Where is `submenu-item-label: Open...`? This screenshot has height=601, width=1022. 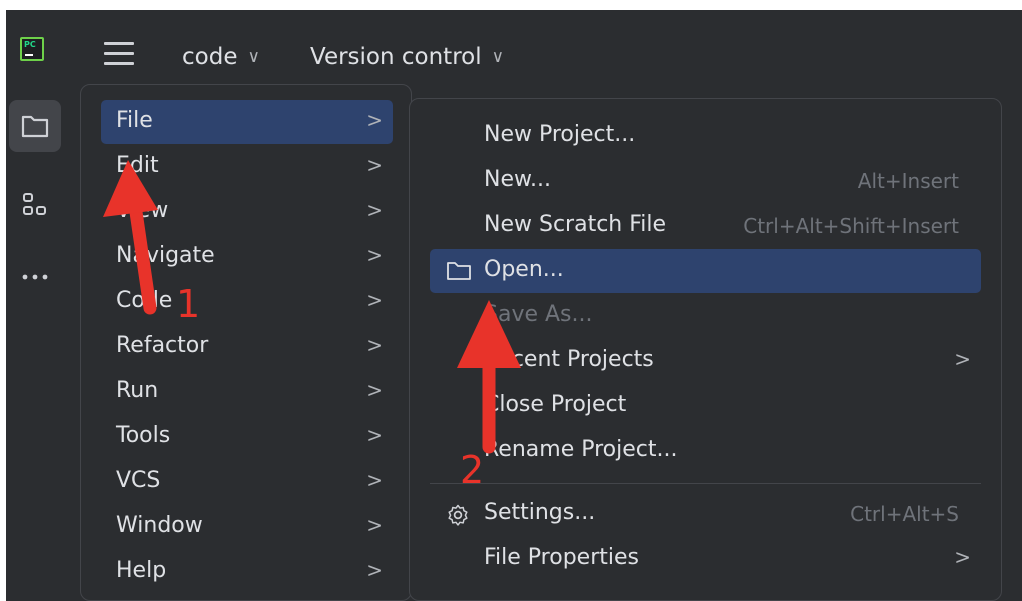
submenu-item-label: Open... is located at coordinates (524, 269).